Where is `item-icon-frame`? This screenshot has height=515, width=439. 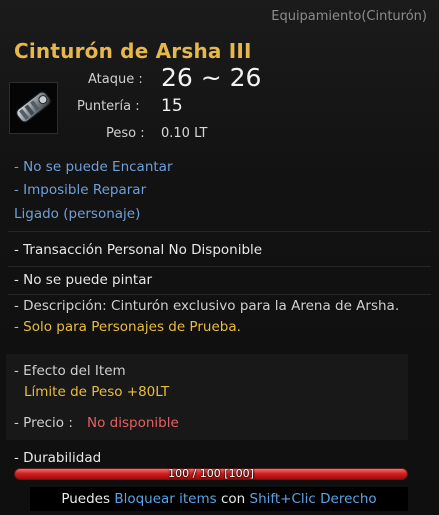 item-icon-frame is located at coordinates (33, 108).